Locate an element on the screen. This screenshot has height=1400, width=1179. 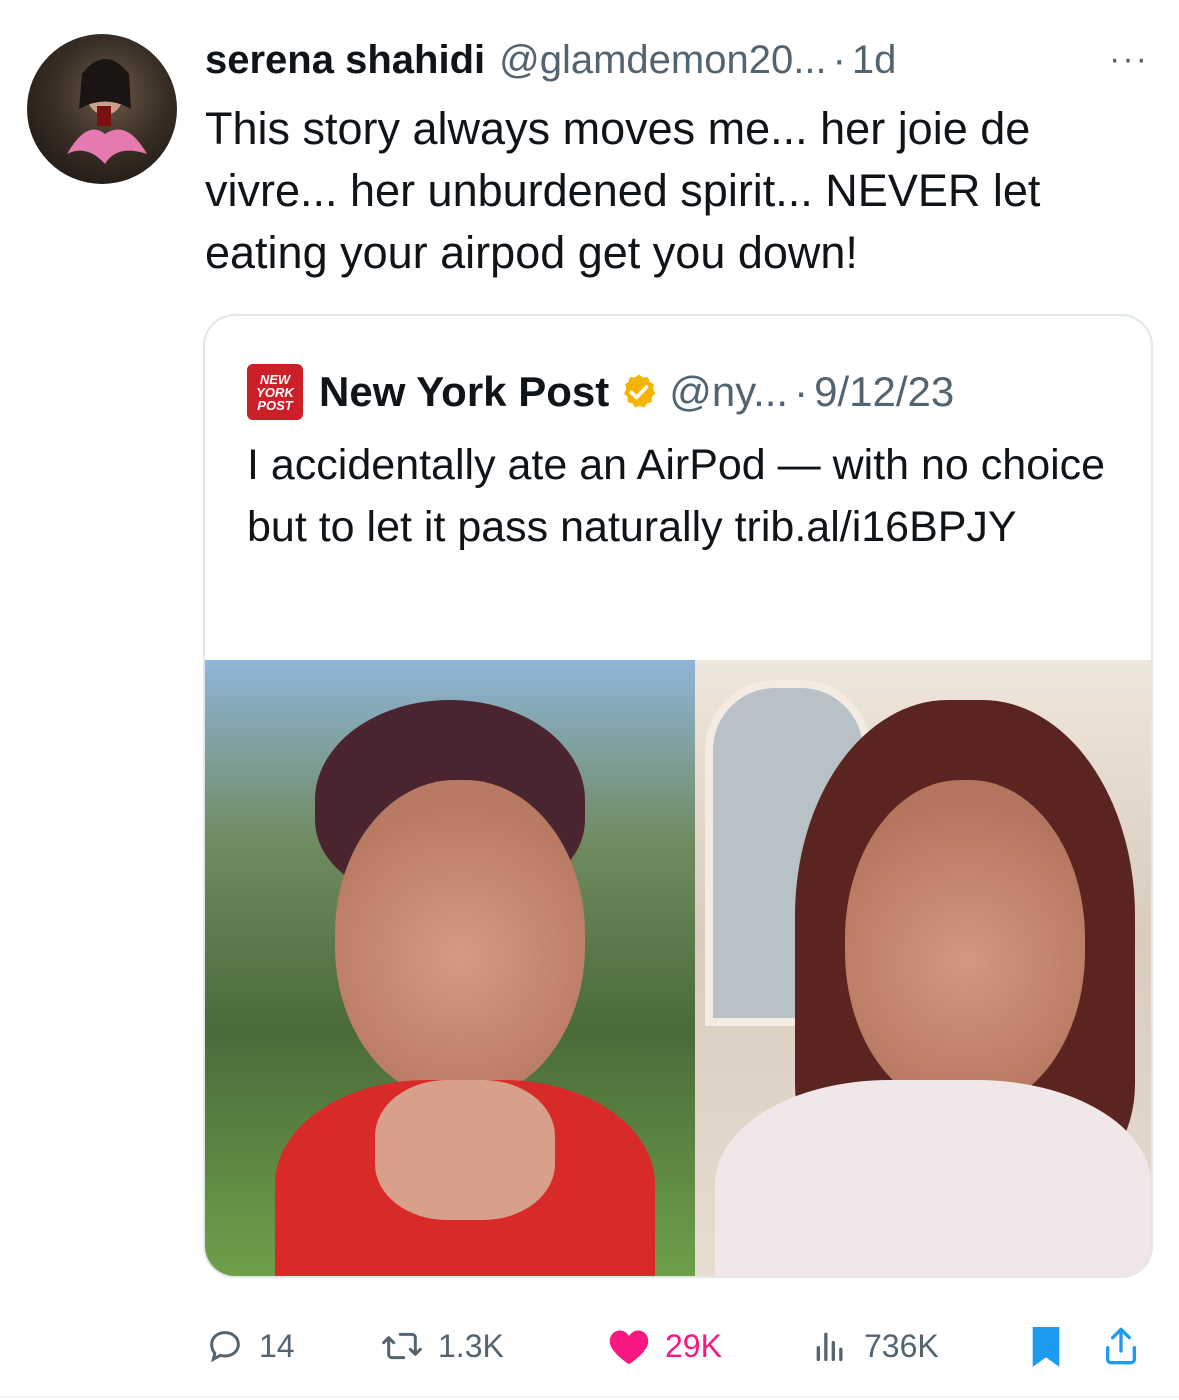
quoted-date: 9/12/23 is located at coordinates (884, 392).